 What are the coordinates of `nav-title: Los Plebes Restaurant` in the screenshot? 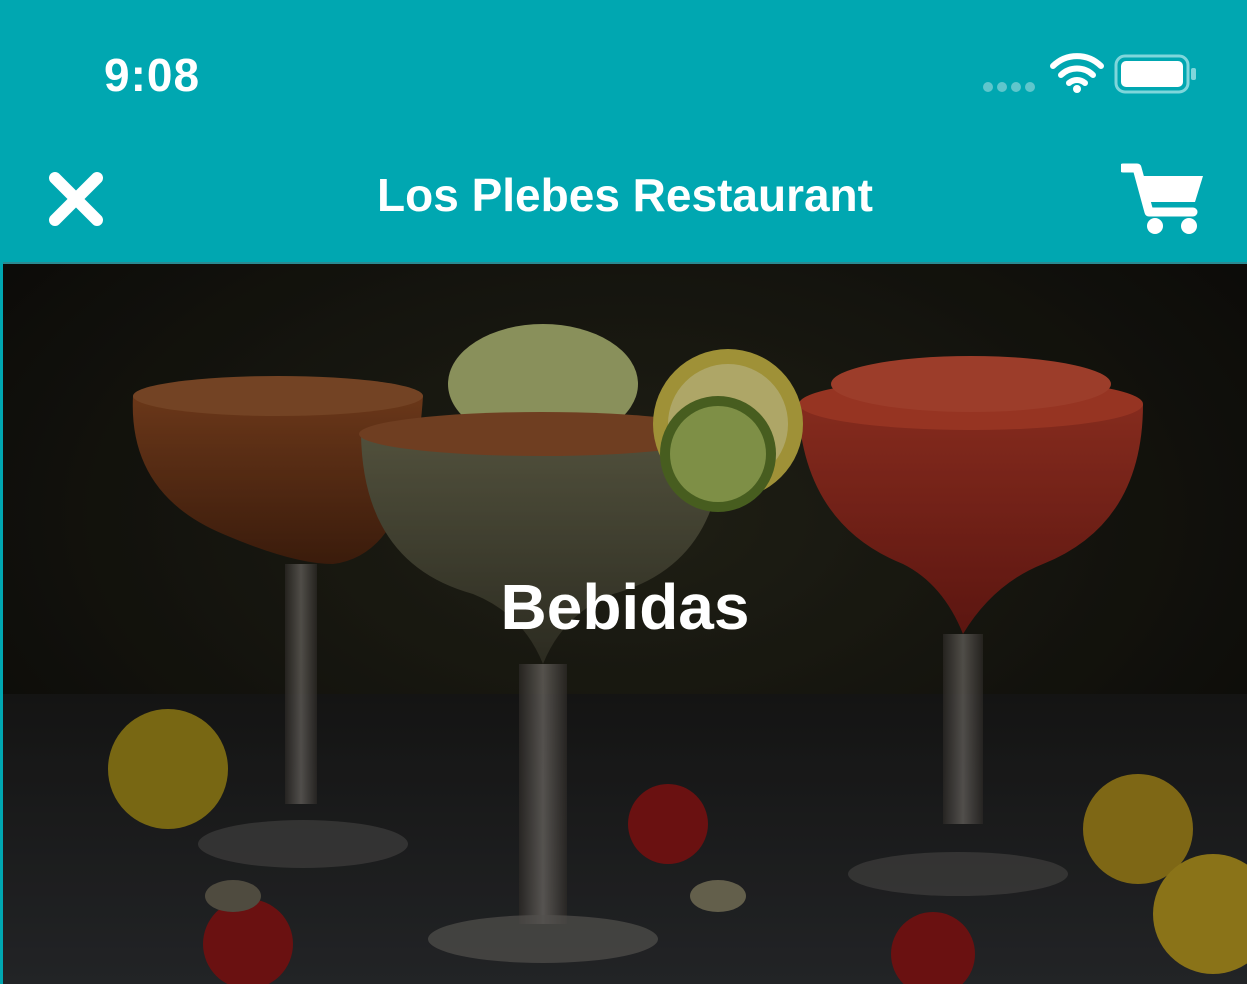 It's located at (625, 195).